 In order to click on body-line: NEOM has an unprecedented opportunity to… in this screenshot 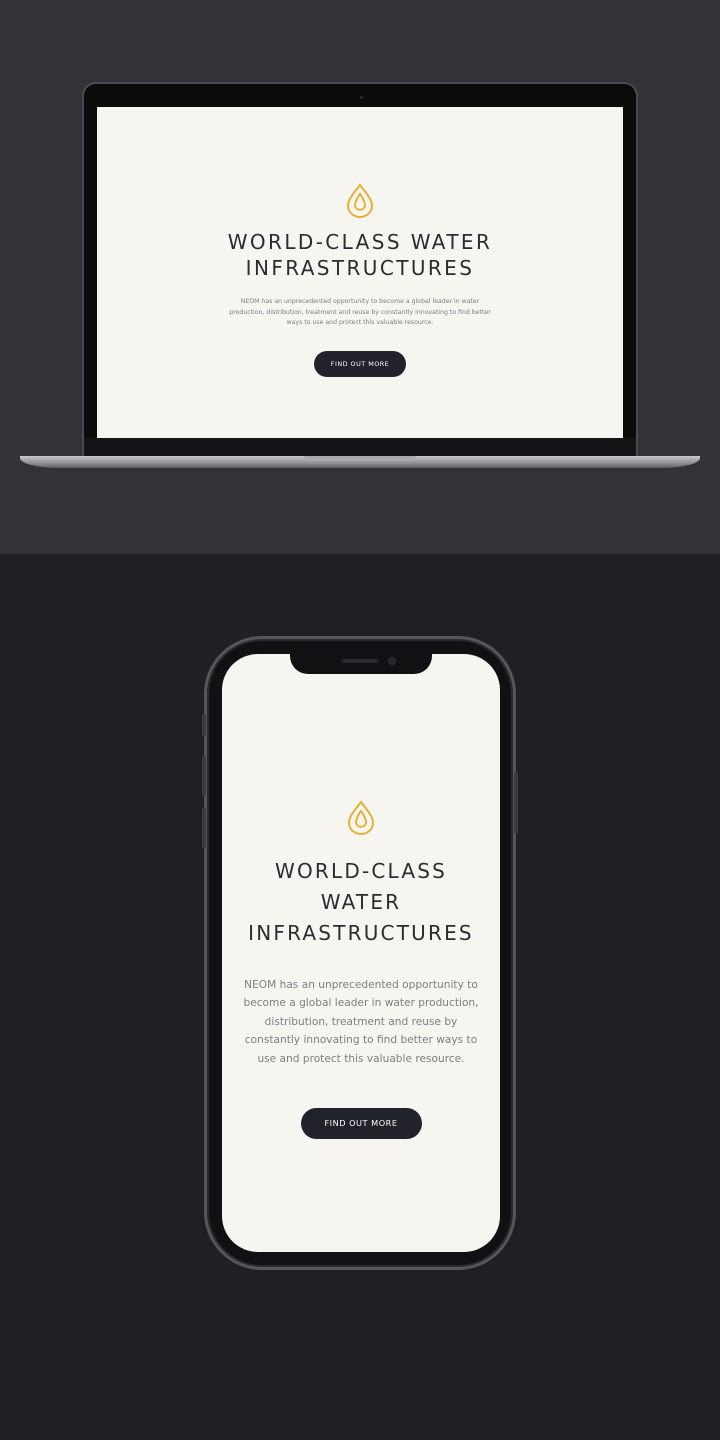, I will do `click(360, 301)`.